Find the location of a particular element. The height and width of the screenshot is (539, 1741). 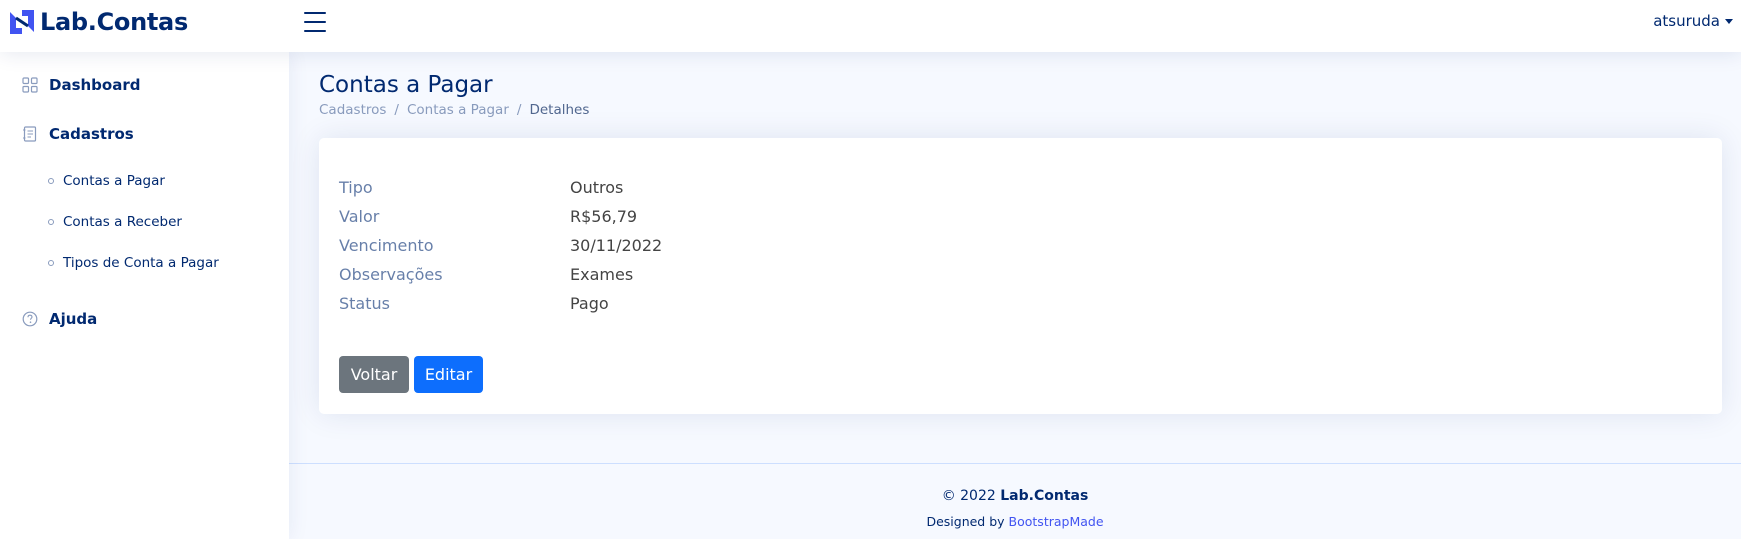

breadcrumb: Cadastros / Contas a Pagar / Detalhes is located at coordinates (454, 110).